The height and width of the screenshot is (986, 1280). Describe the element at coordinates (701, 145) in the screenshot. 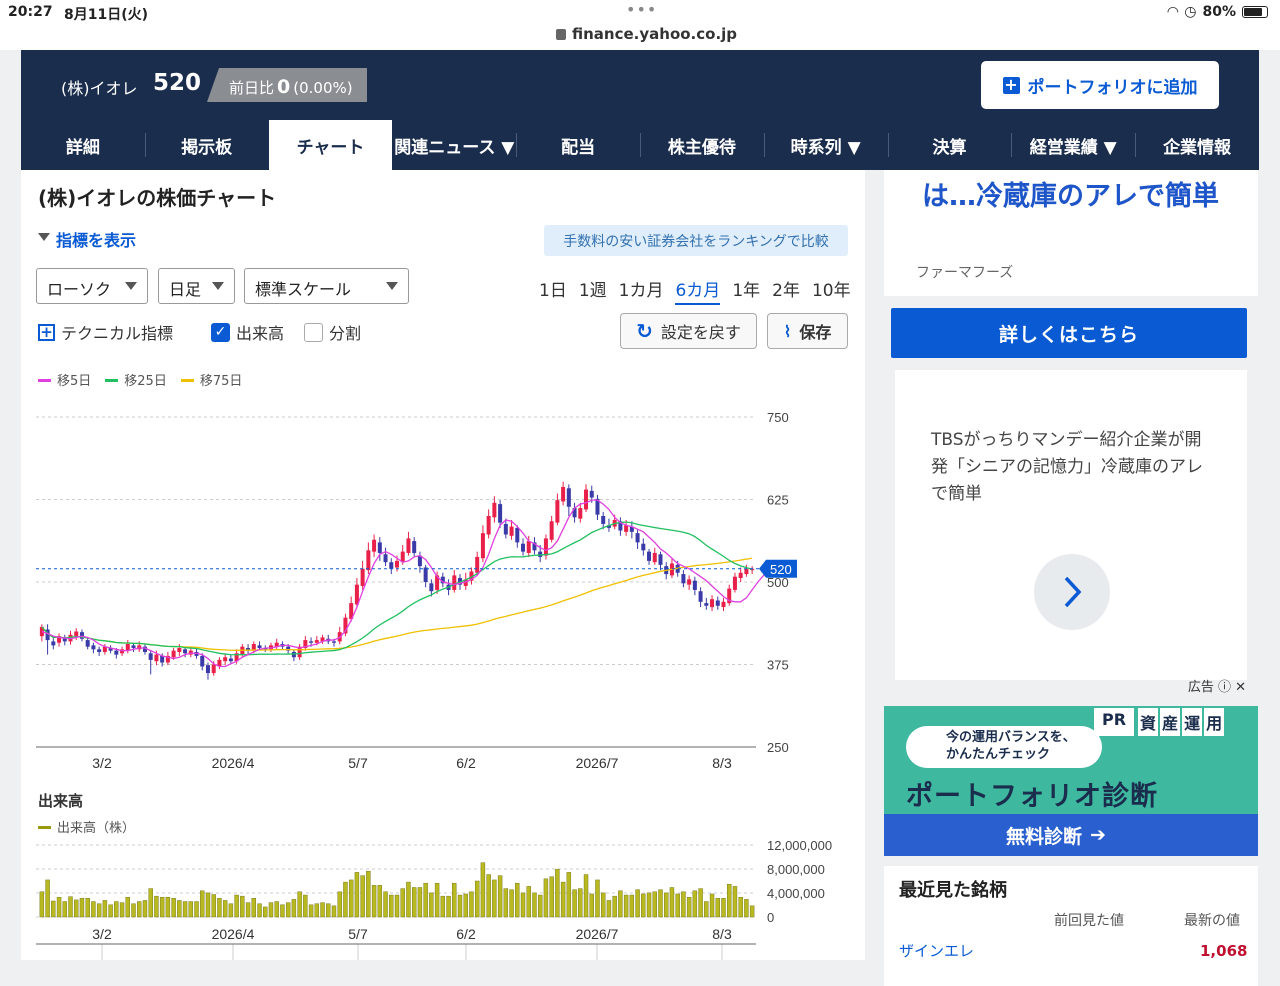

I see `tab-benefits: 株主優待` at that location.